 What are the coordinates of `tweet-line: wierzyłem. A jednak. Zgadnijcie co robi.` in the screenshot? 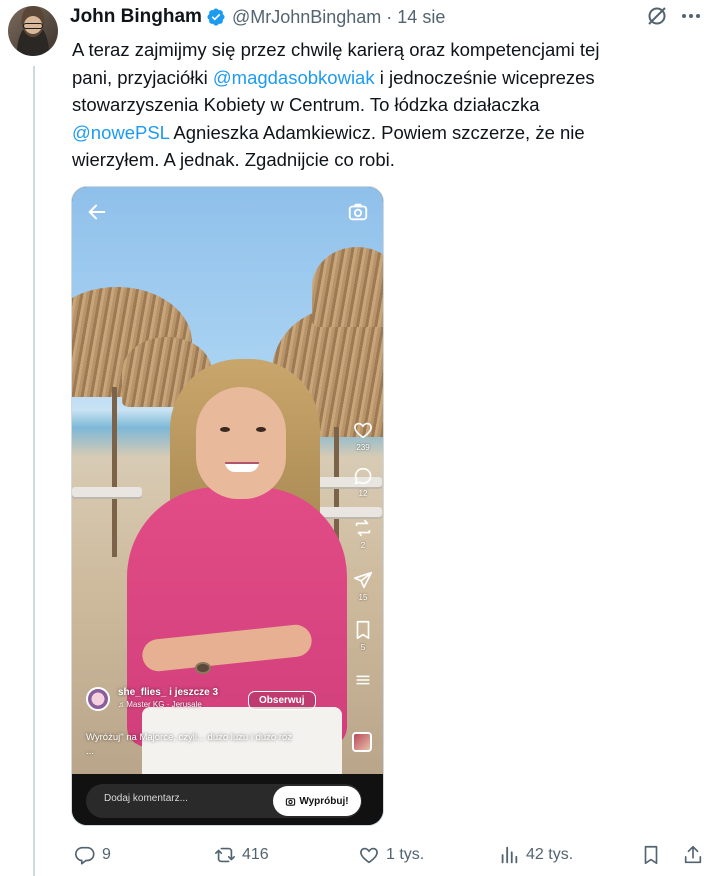 It's located at (233, 159).